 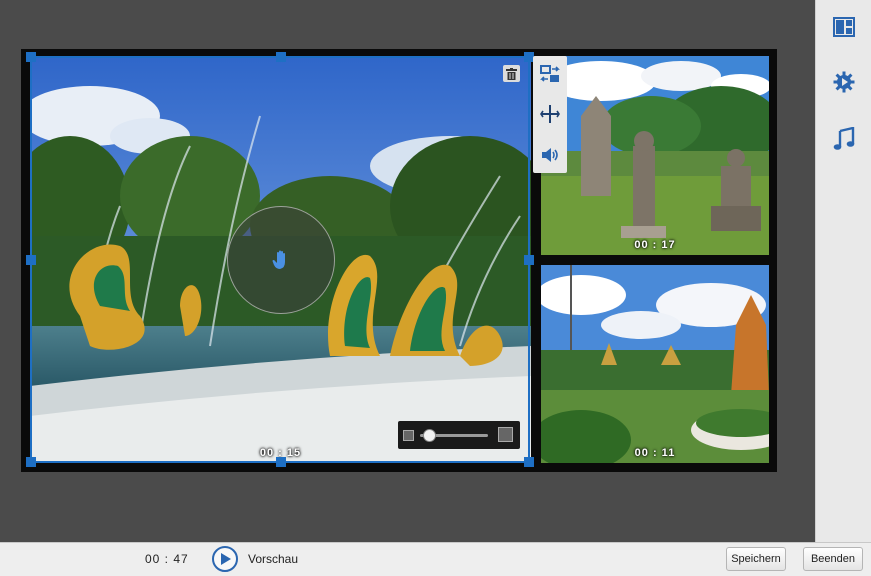 I want to click on play-icon, so click(x=226, y=559).